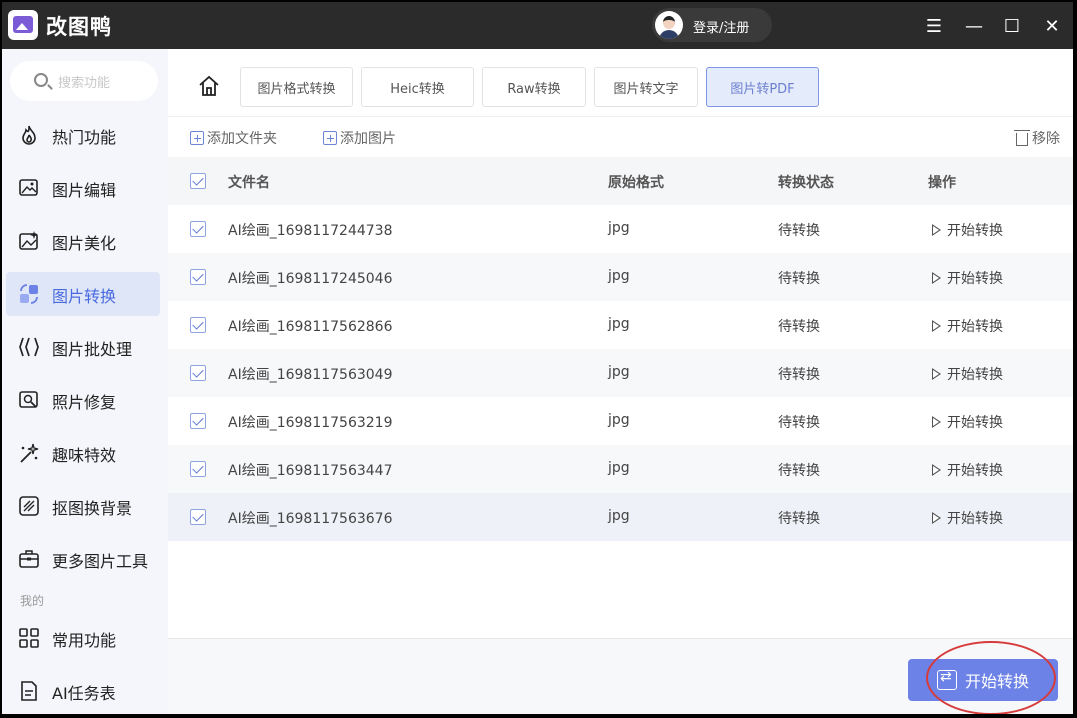 This screenshot has height=718, width=1077. What do you see at coordinates (83, 638) in the screenshot?
I see `sidebar-item-common: 常用功能` at bounding box center [83, 638].